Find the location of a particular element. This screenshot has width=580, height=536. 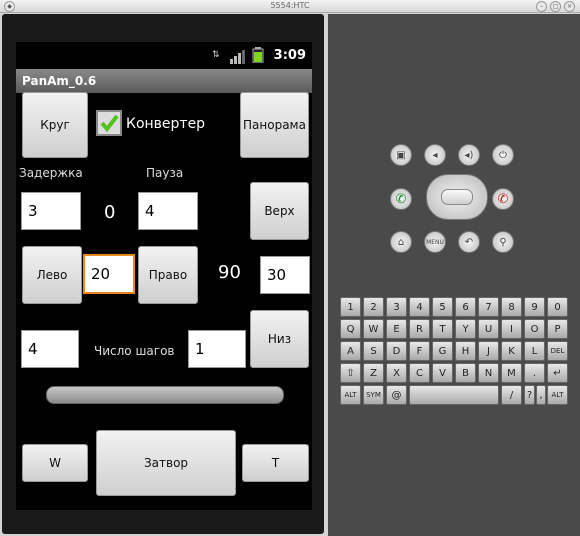

w-button: W is located at coordinates (55, 463).